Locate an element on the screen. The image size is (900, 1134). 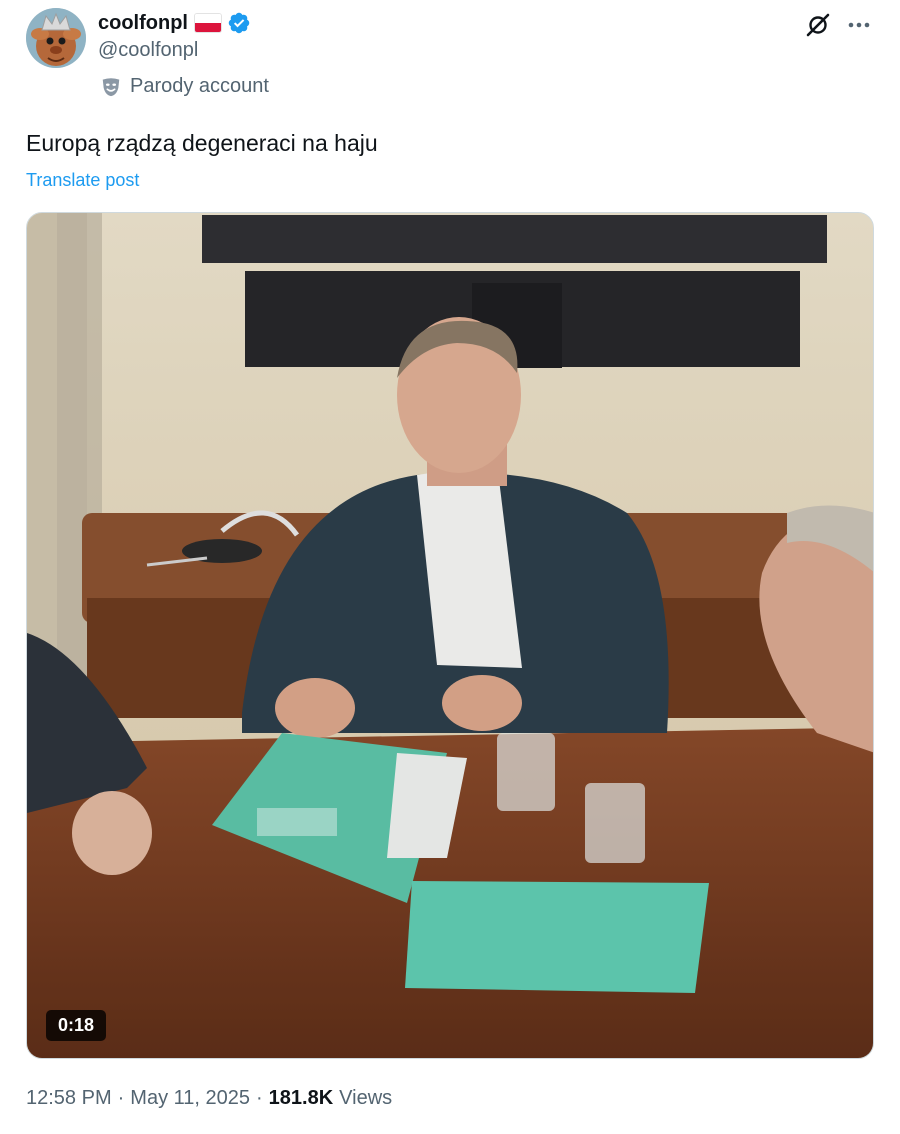
avatar-image is located at coordinates (56, 38).